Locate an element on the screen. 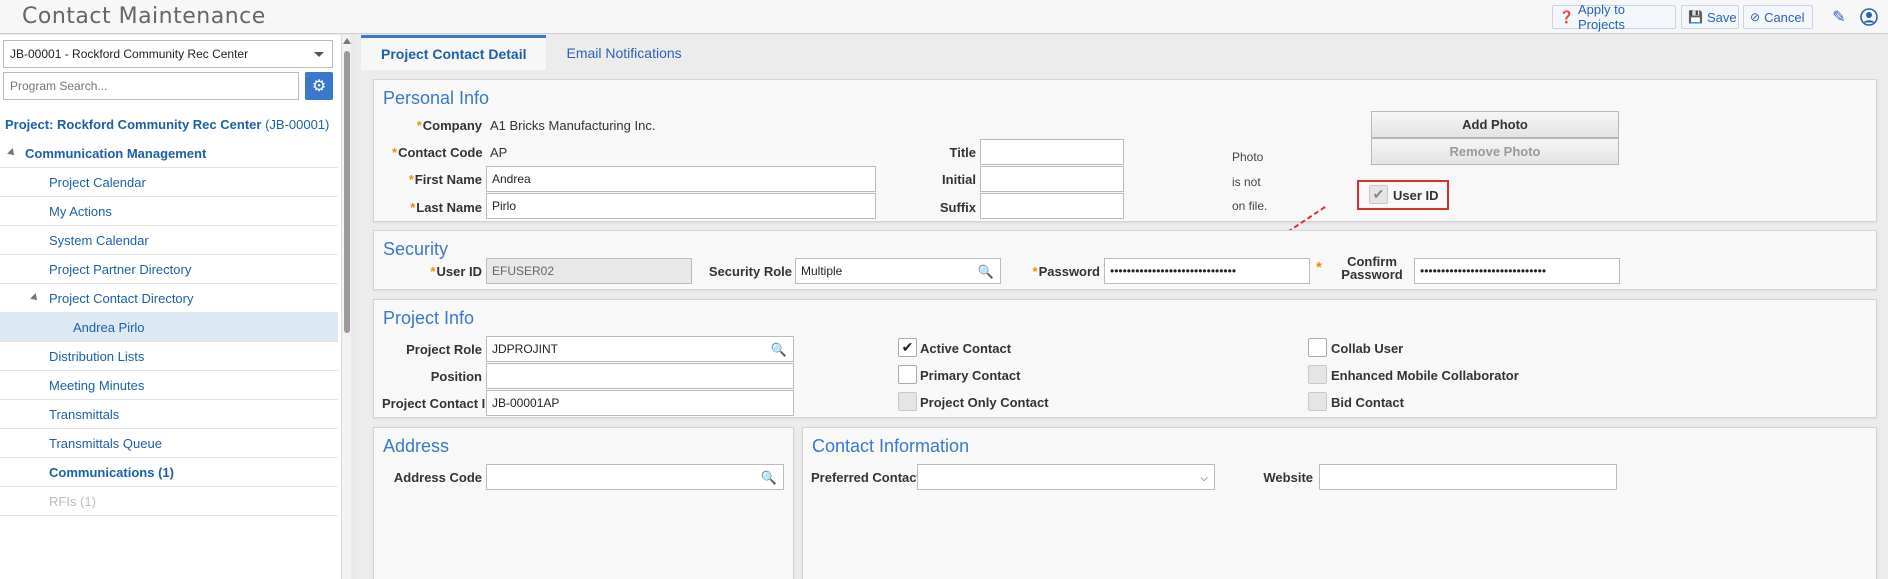  photo-status-line1: Photo is located at coordinates (1248, 157).